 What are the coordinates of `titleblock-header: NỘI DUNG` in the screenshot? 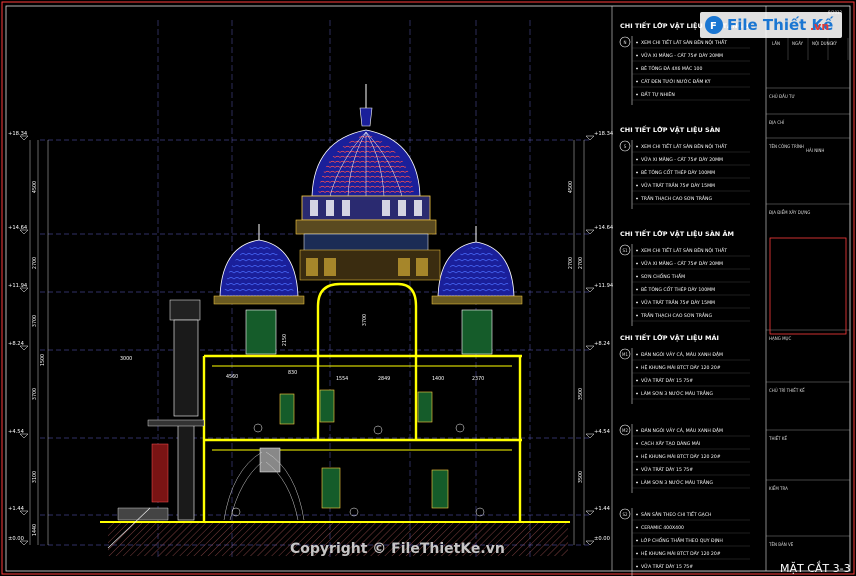 It's located at (822, 43).